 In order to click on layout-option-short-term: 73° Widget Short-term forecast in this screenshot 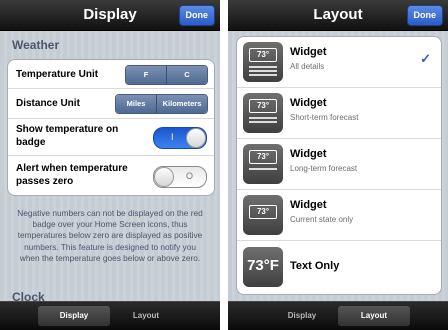, I will do `click(339, 113)`.